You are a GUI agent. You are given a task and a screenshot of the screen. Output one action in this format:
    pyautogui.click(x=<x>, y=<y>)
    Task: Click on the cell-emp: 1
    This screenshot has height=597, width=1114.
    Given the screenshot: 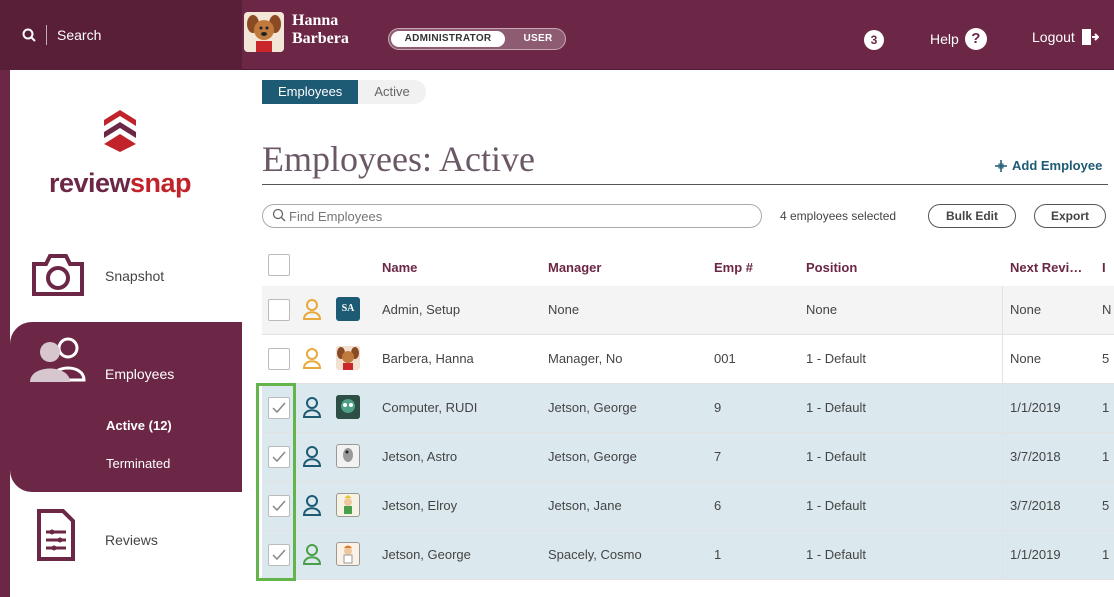 What is the action you would take?
    pyautogui.click(x=718, y=554)
    